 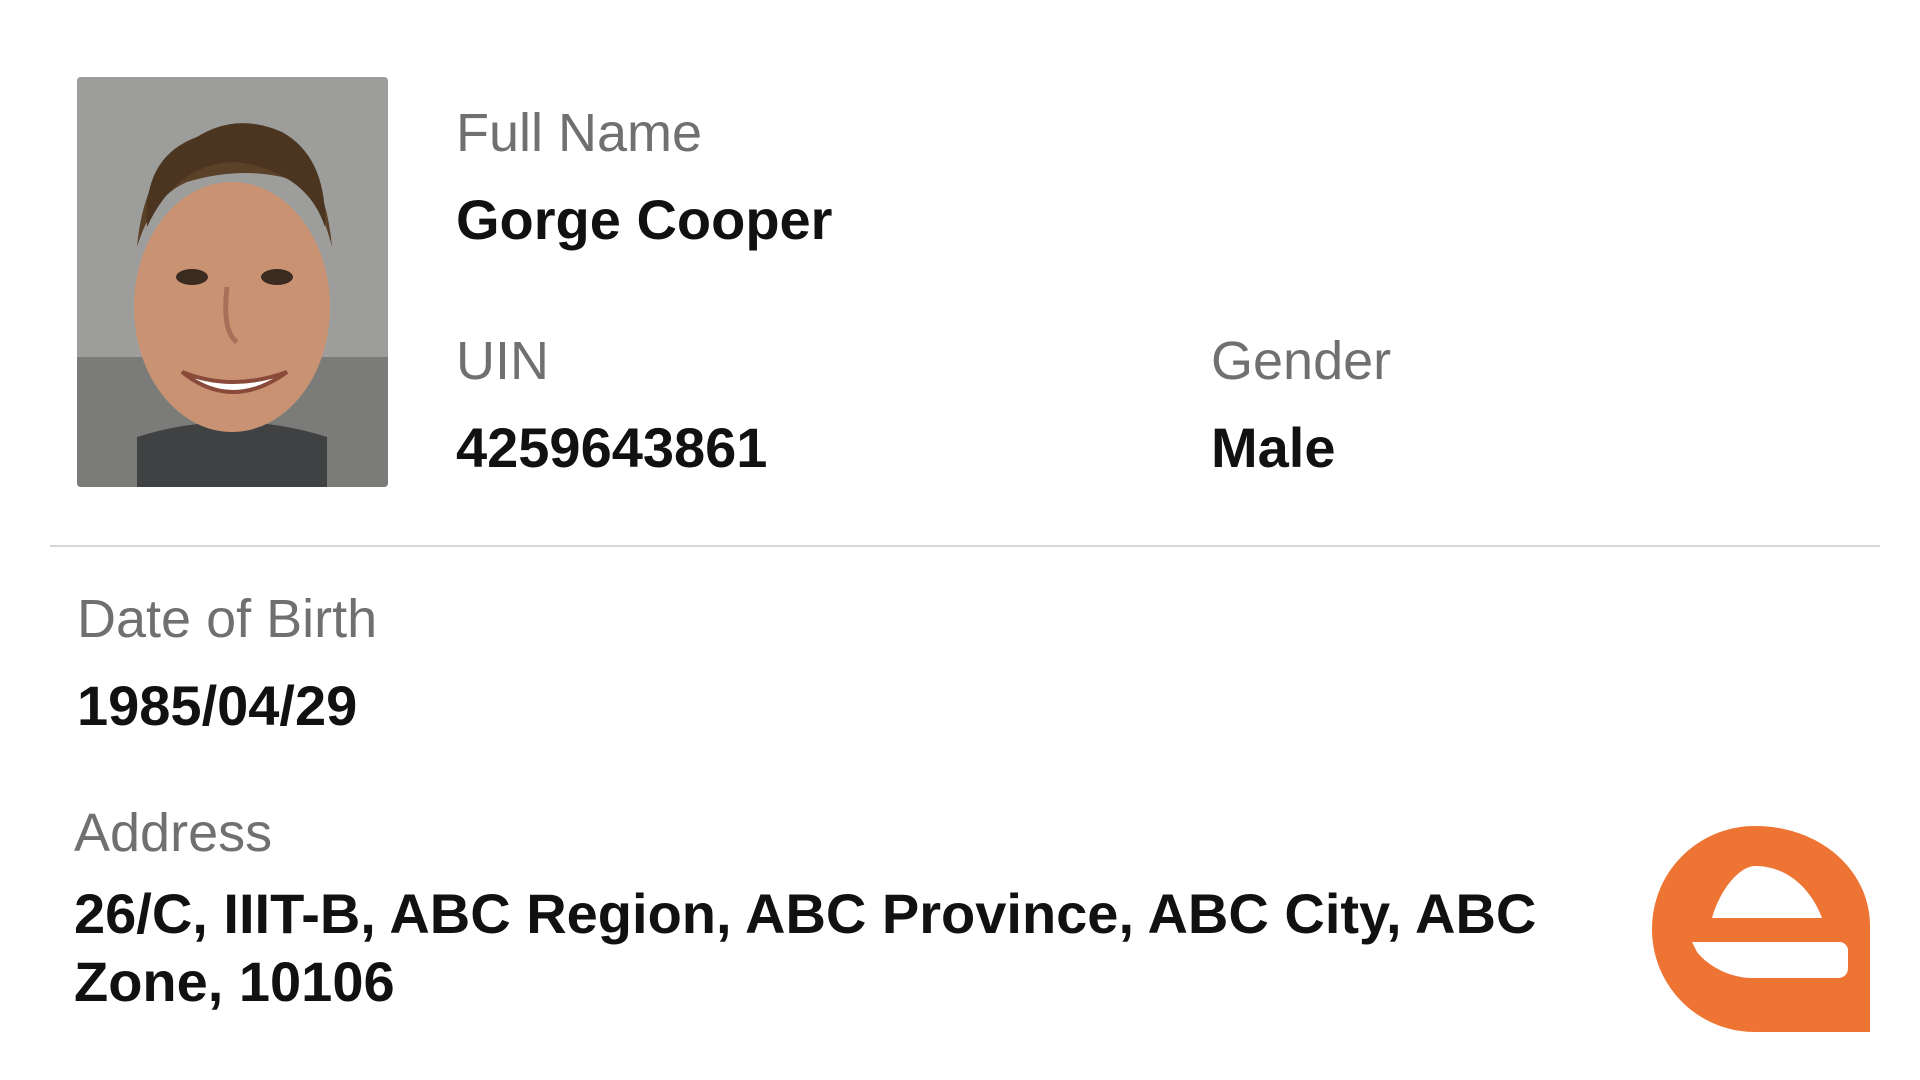 I want to click on uin-label: UIN, so click(x=502, y=361).